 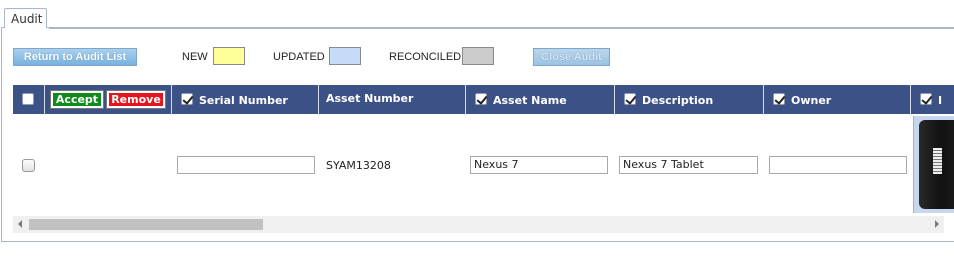 I want to click on header-asset-number: Asset Number, so click(x=392, y=99).